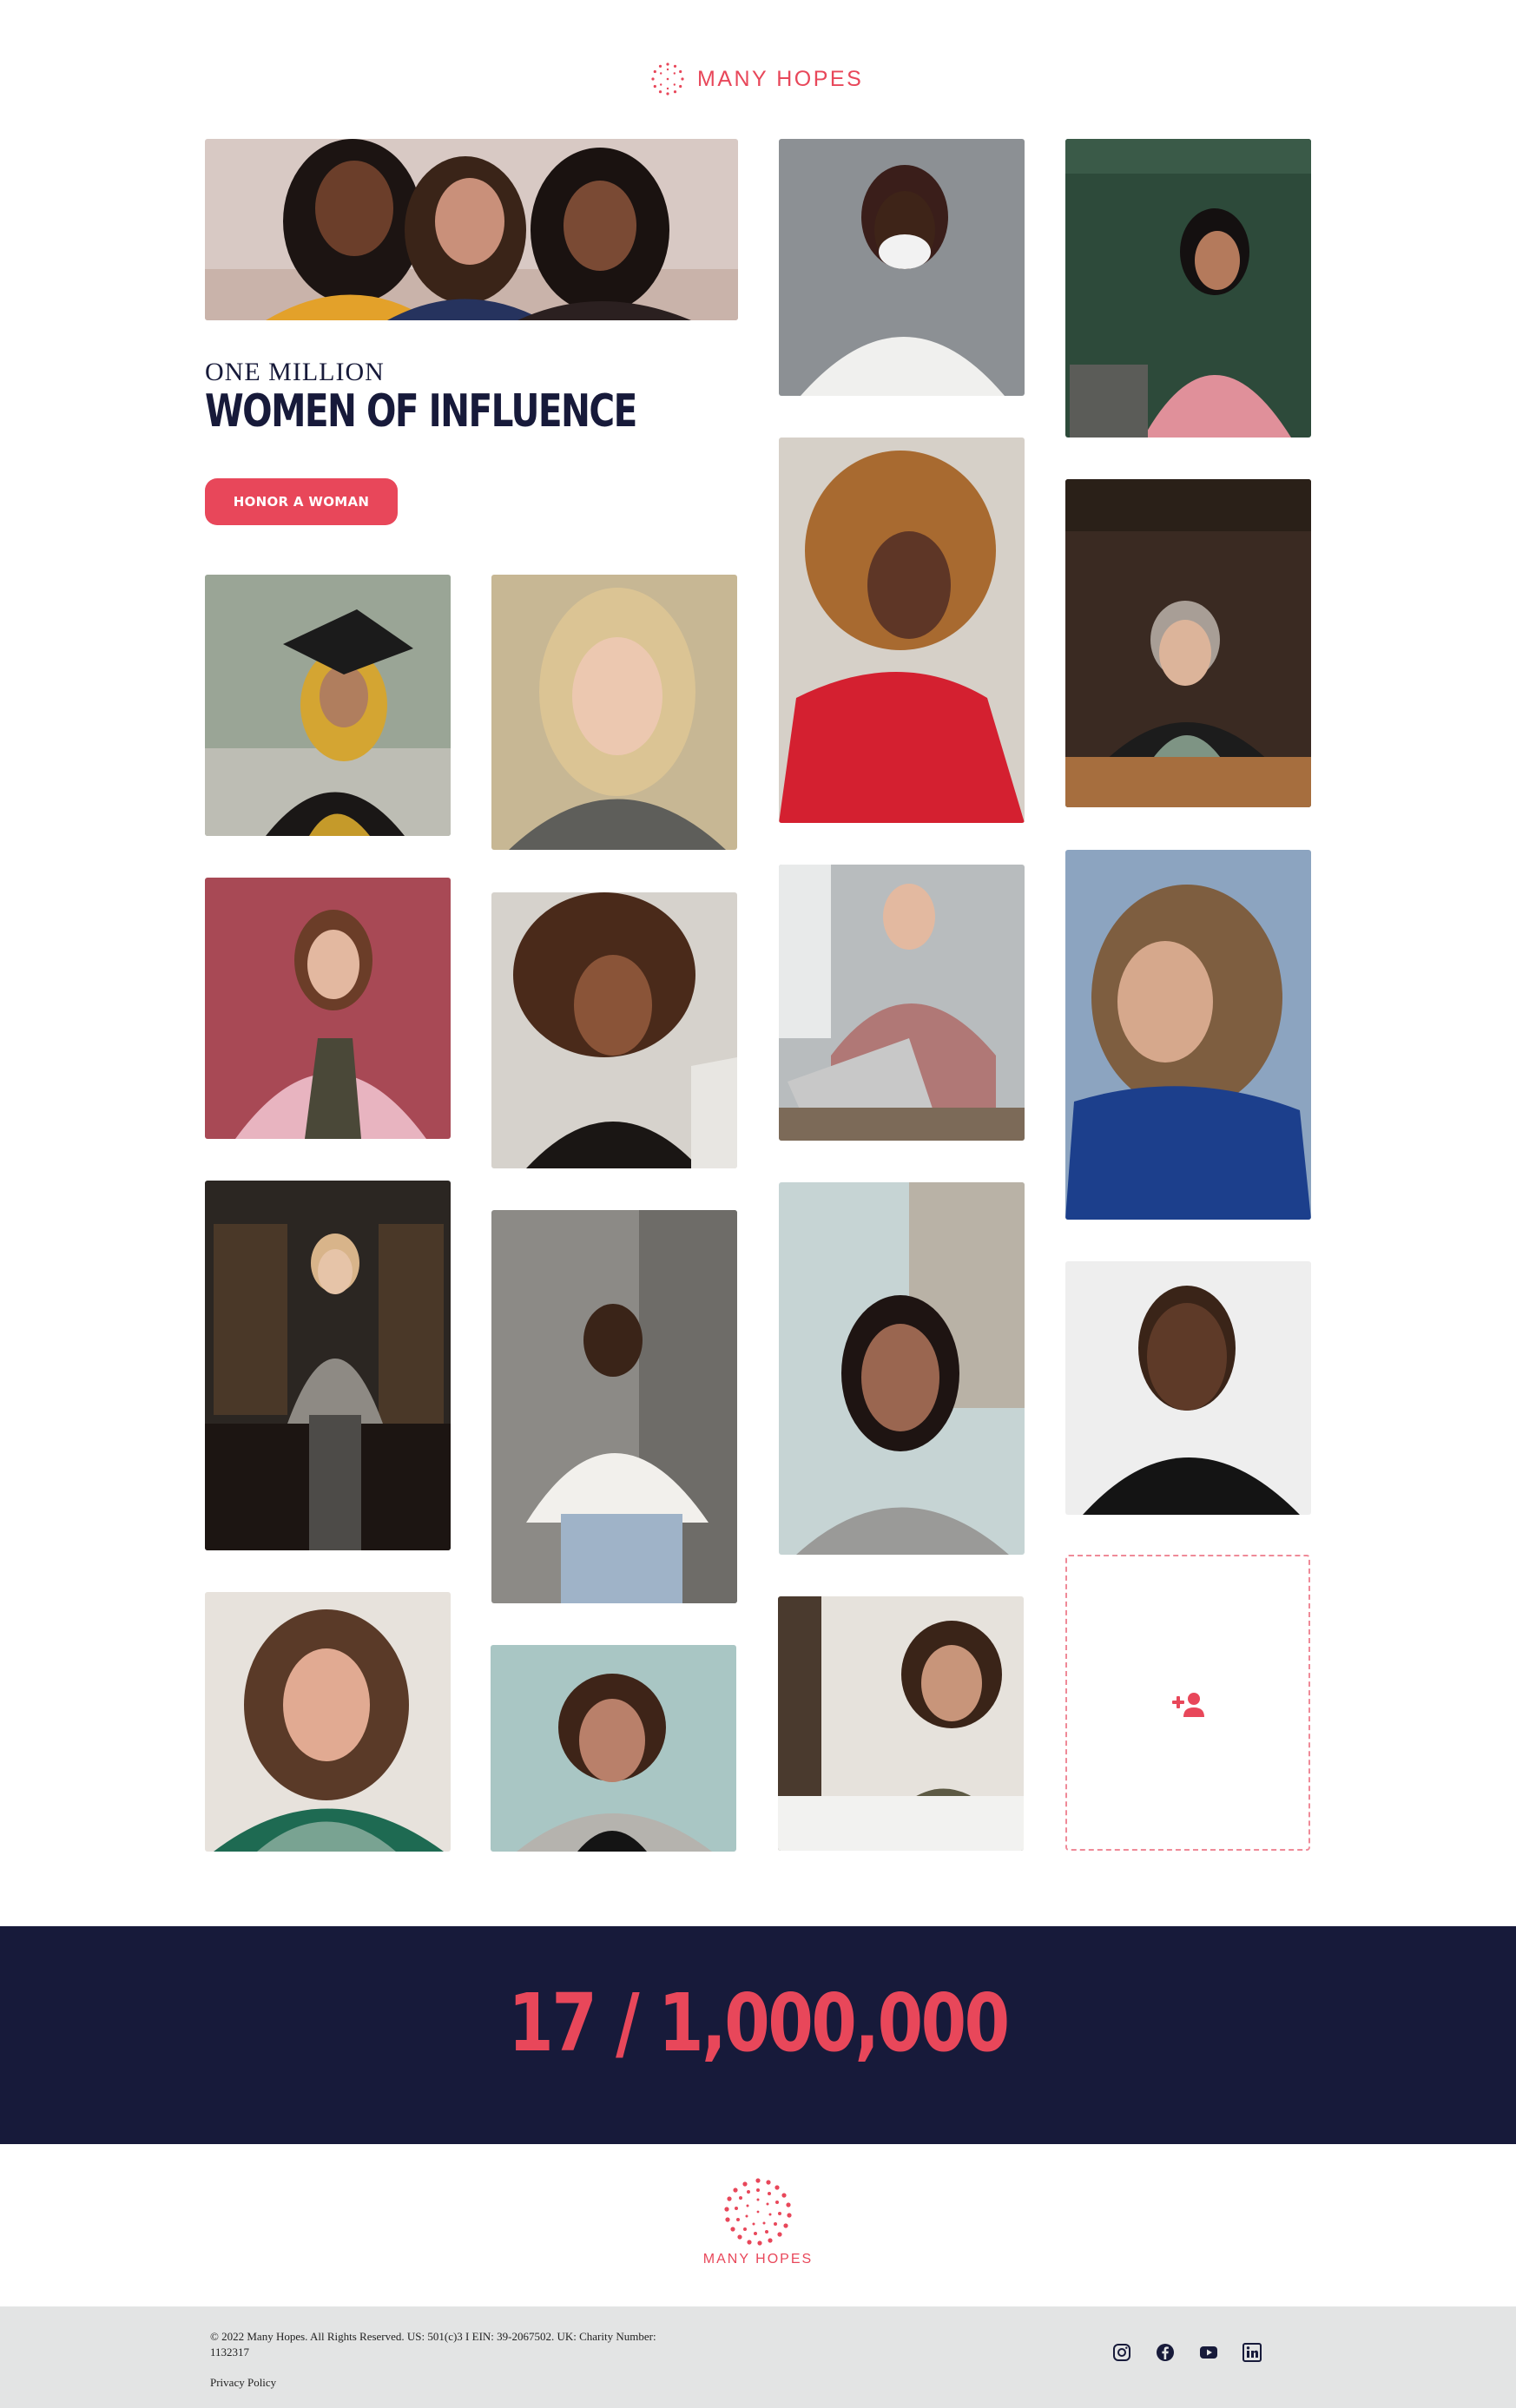  I want to click on social-links, so click(1186, 2352).